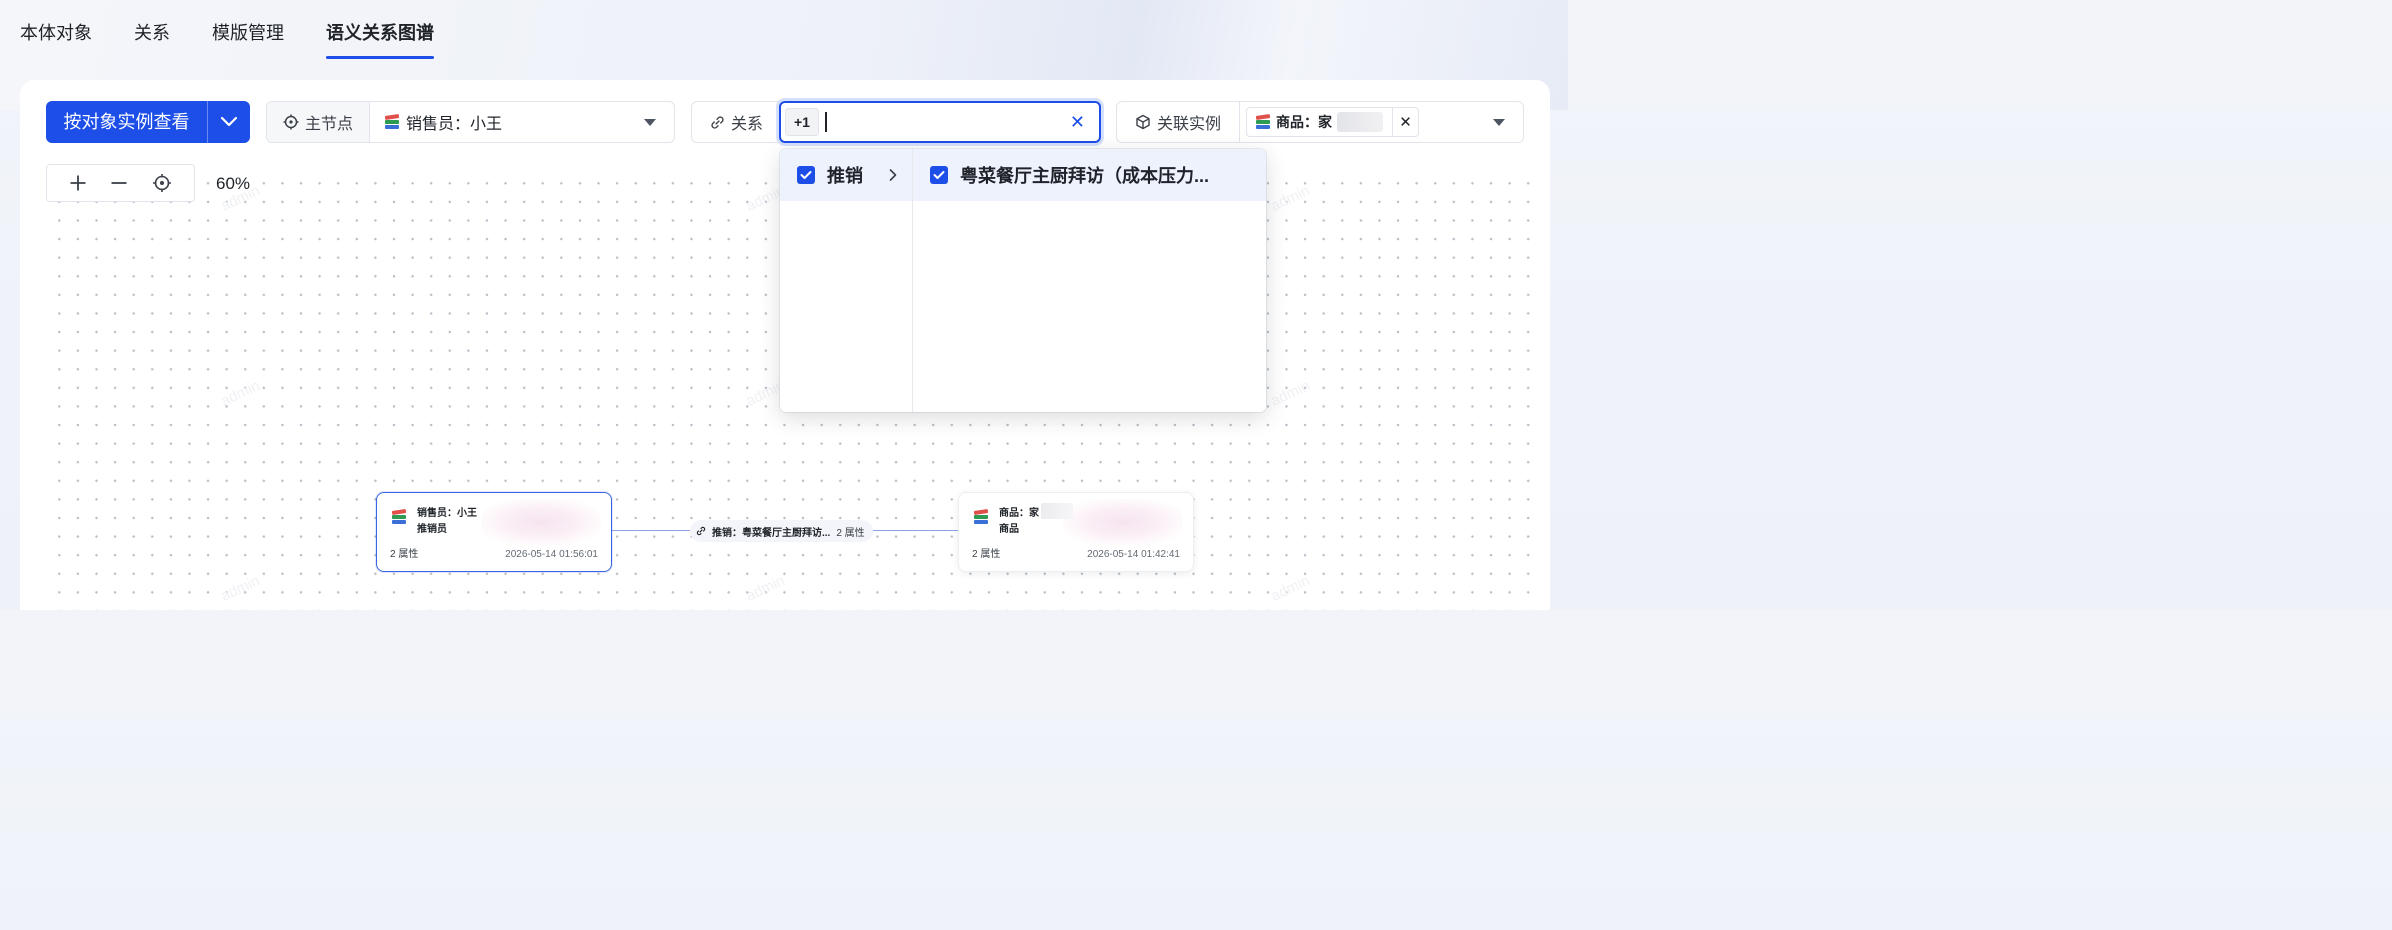 This screenshot has width=2392, height=930. I want to click on selected-instance-text: 商品：家, so click(1304, 122).